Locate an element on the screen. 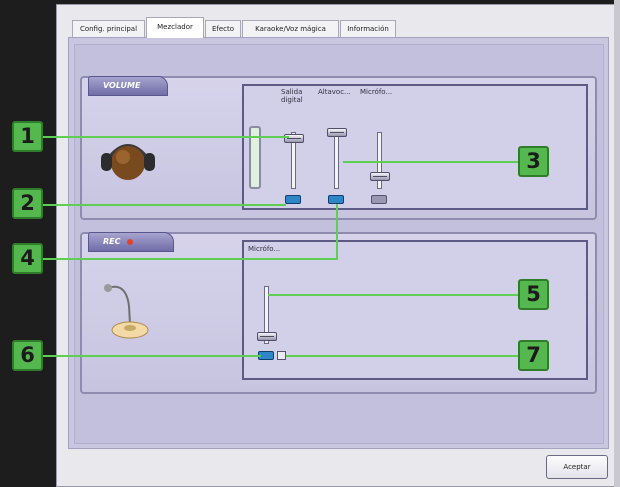 This screenshot has width=620, height=487. callout-3-line is located at coordinates (431, 162).